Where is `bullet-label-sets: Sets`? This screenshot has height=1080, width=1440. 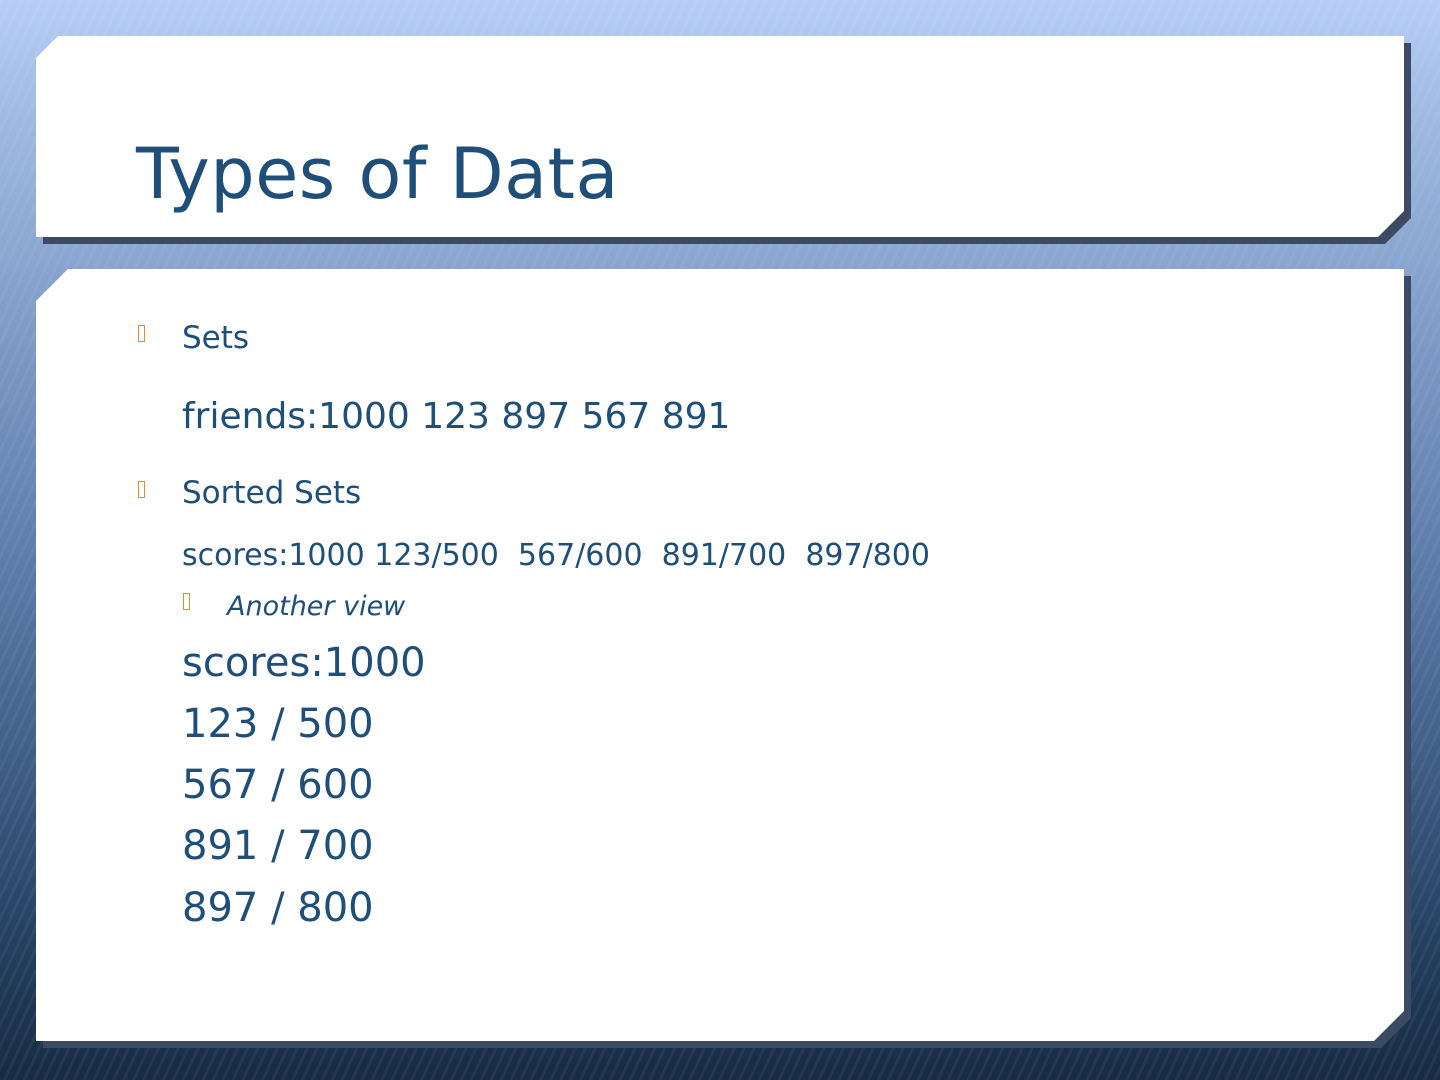
bullet-label-sets: Sets is located at coordinates (216, 338).